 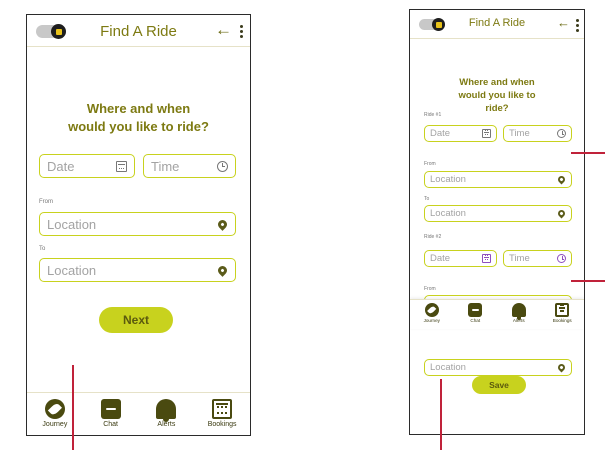 What do you see at coordinates (441, 414) in the screenshot?
I see `annotation-line-bottom-right` at bounding box center [441, 414].